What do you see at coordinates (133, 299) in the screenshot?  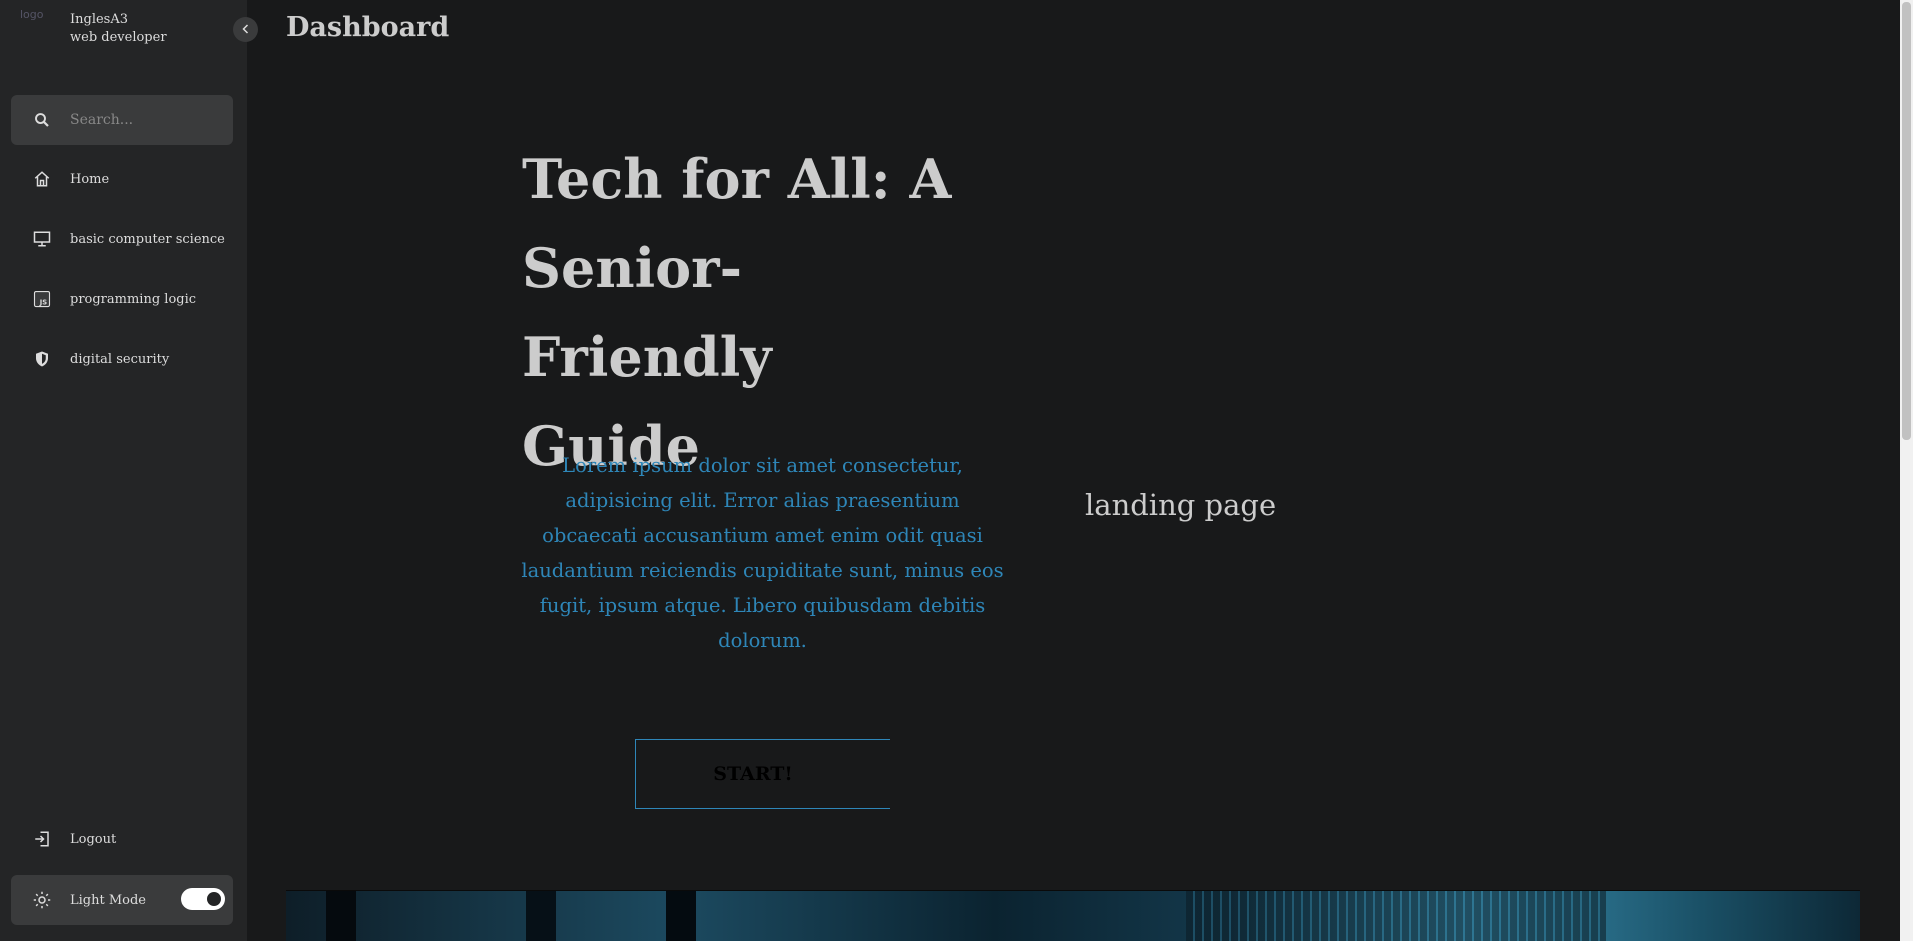 I see `sidebar-item-label: programming logic` at bounding box center [133, 299].